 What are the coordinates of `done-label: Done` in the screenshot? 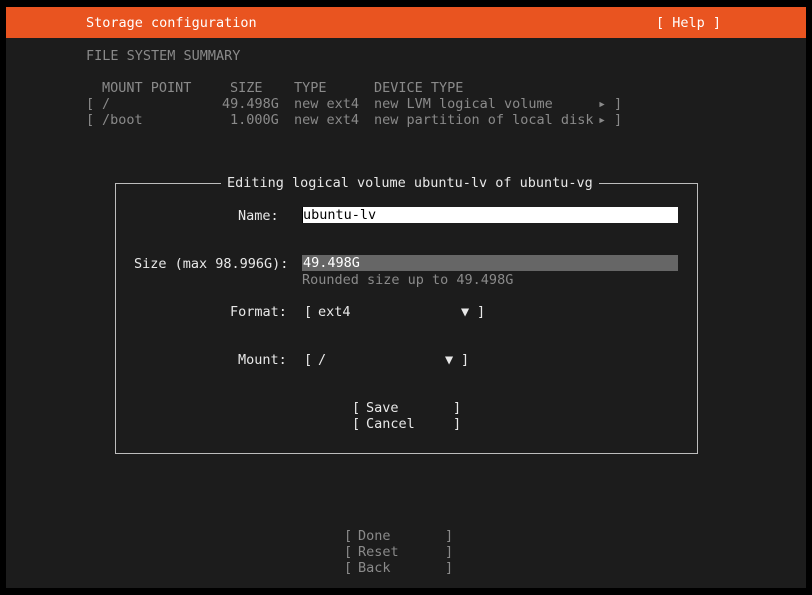 It's located at (374, 536).